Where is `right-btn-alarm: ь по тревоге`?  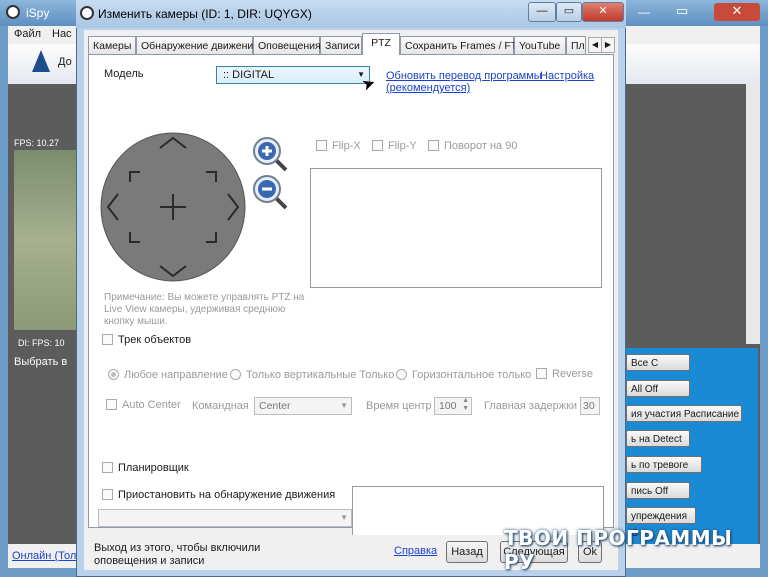 right-btn-alarm: ь по тревоге is located at coordinates (664, 464).